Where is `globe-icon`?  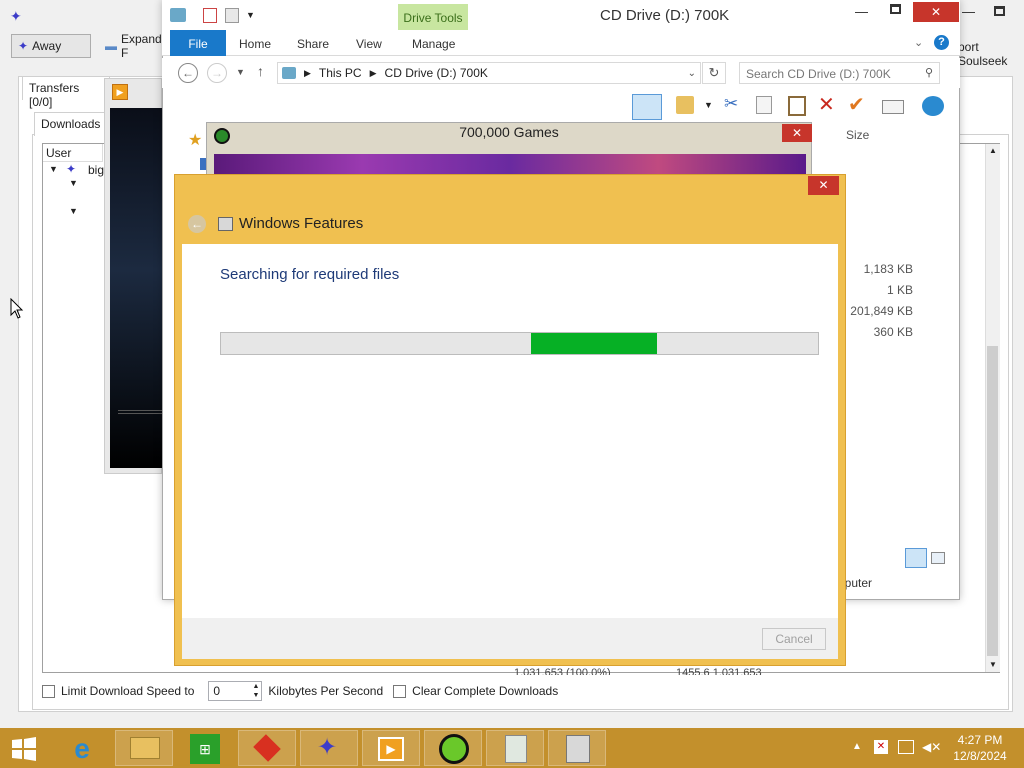 globe-icon is located at coordinates (933, 106).